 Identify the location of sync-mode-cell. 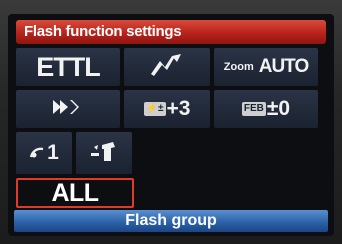
(68, 109).